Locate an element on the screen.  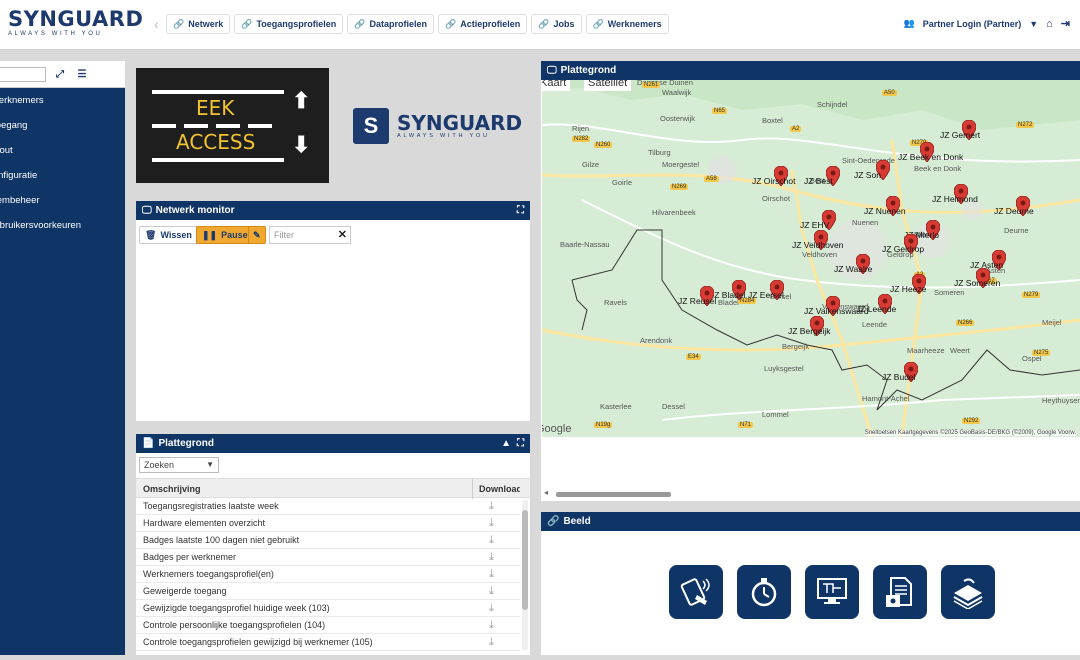
table-row: Toegangsregistraties laatste week ⤓ is located at coordinates (328, 506).